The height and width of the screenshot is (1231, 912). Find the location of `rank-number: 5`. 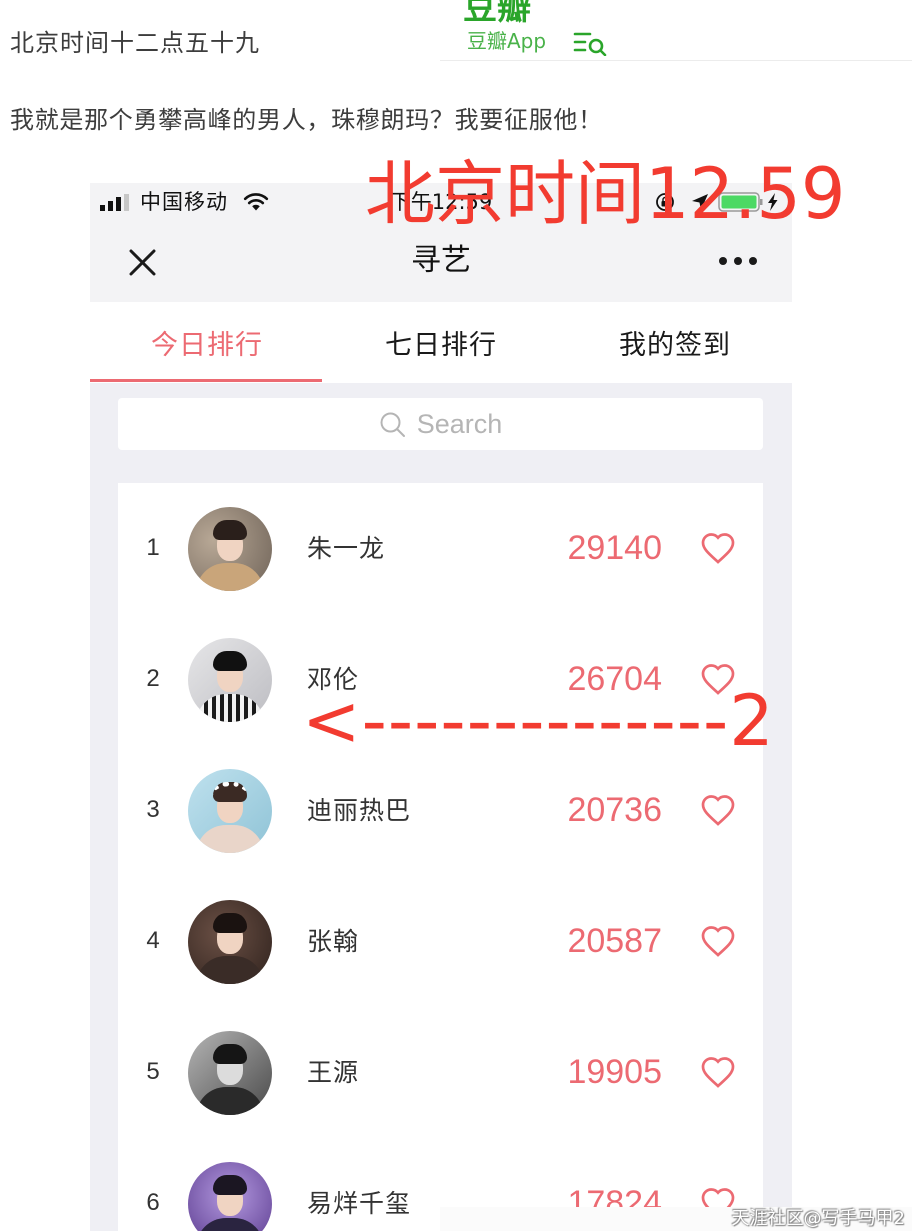

rank-number: 5 is located at coordinates (153, 1071).